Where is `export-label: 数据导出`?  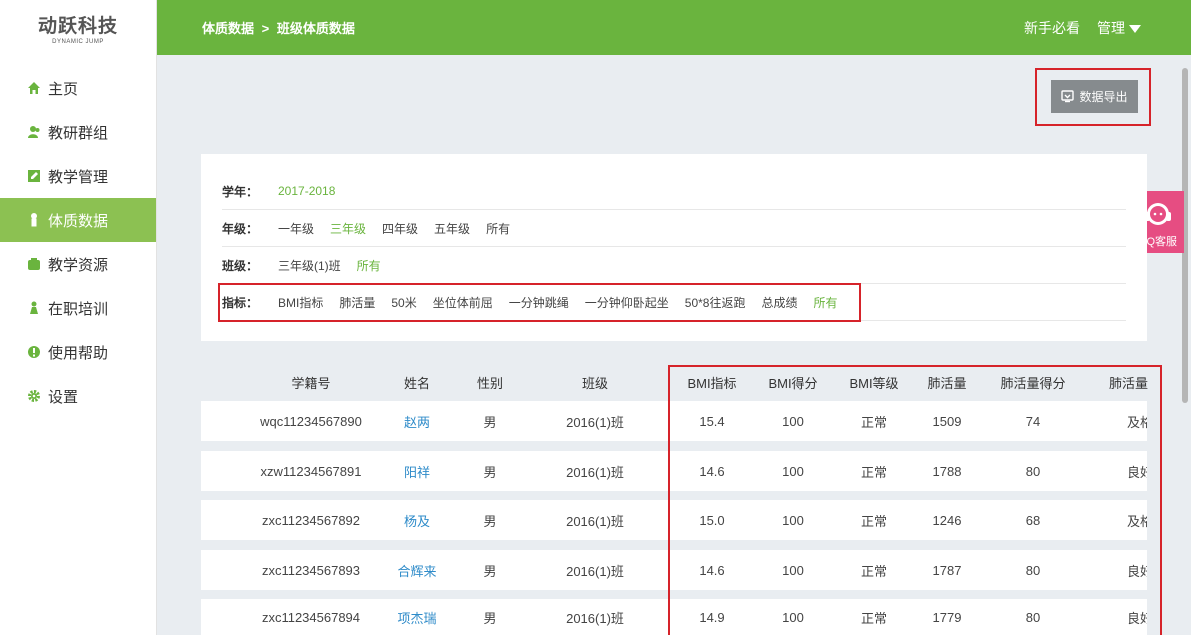
export-label: 数据导出 is located at coordinates (1103, 97).